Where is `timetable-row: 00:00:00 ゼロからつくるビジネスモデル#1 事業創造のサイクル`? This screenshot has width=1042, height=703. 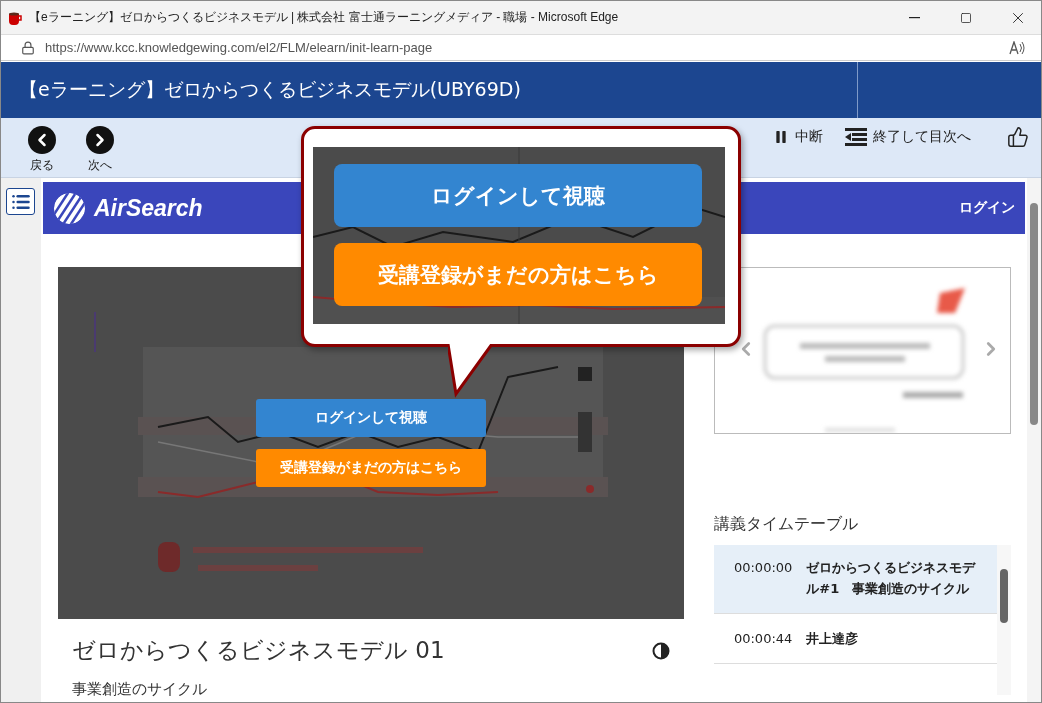 timetable-row: 00:00:00 ゼロからつくるビジネスモデル#1 事業創造のサイクル is located at coordinates (855, 579).